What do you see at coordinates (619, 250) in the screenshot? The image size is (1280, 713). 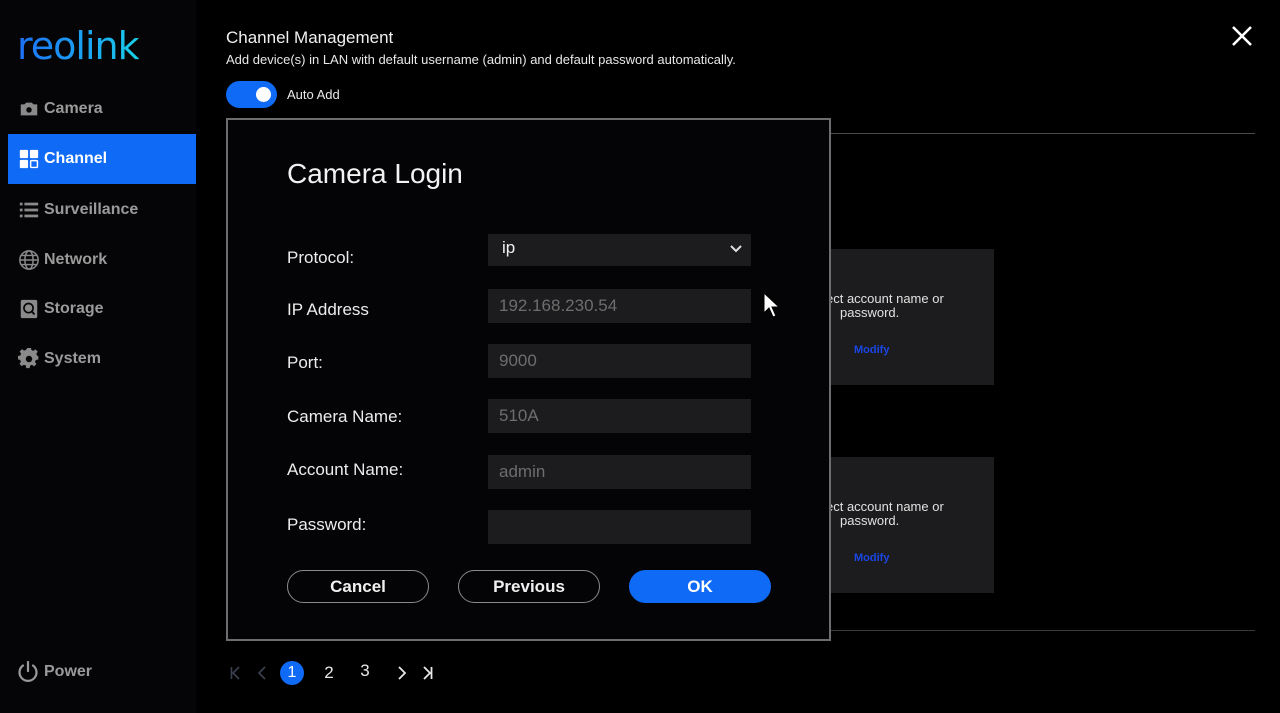 I see `protocol-select: ip` at bounding box center [619, 250].